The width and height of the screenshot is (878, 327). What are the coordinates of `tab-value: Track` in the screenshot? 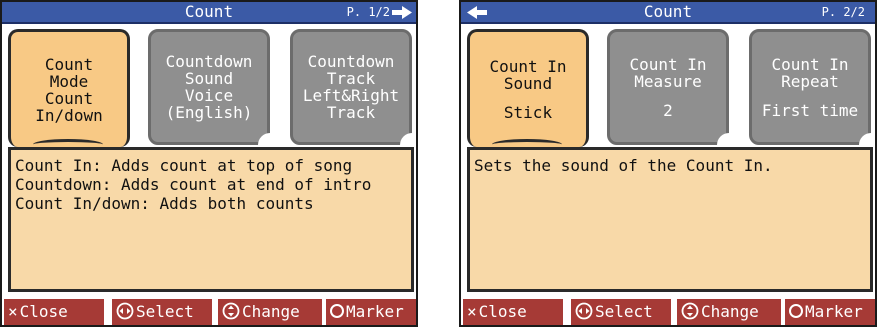 It's located at (351, 112).